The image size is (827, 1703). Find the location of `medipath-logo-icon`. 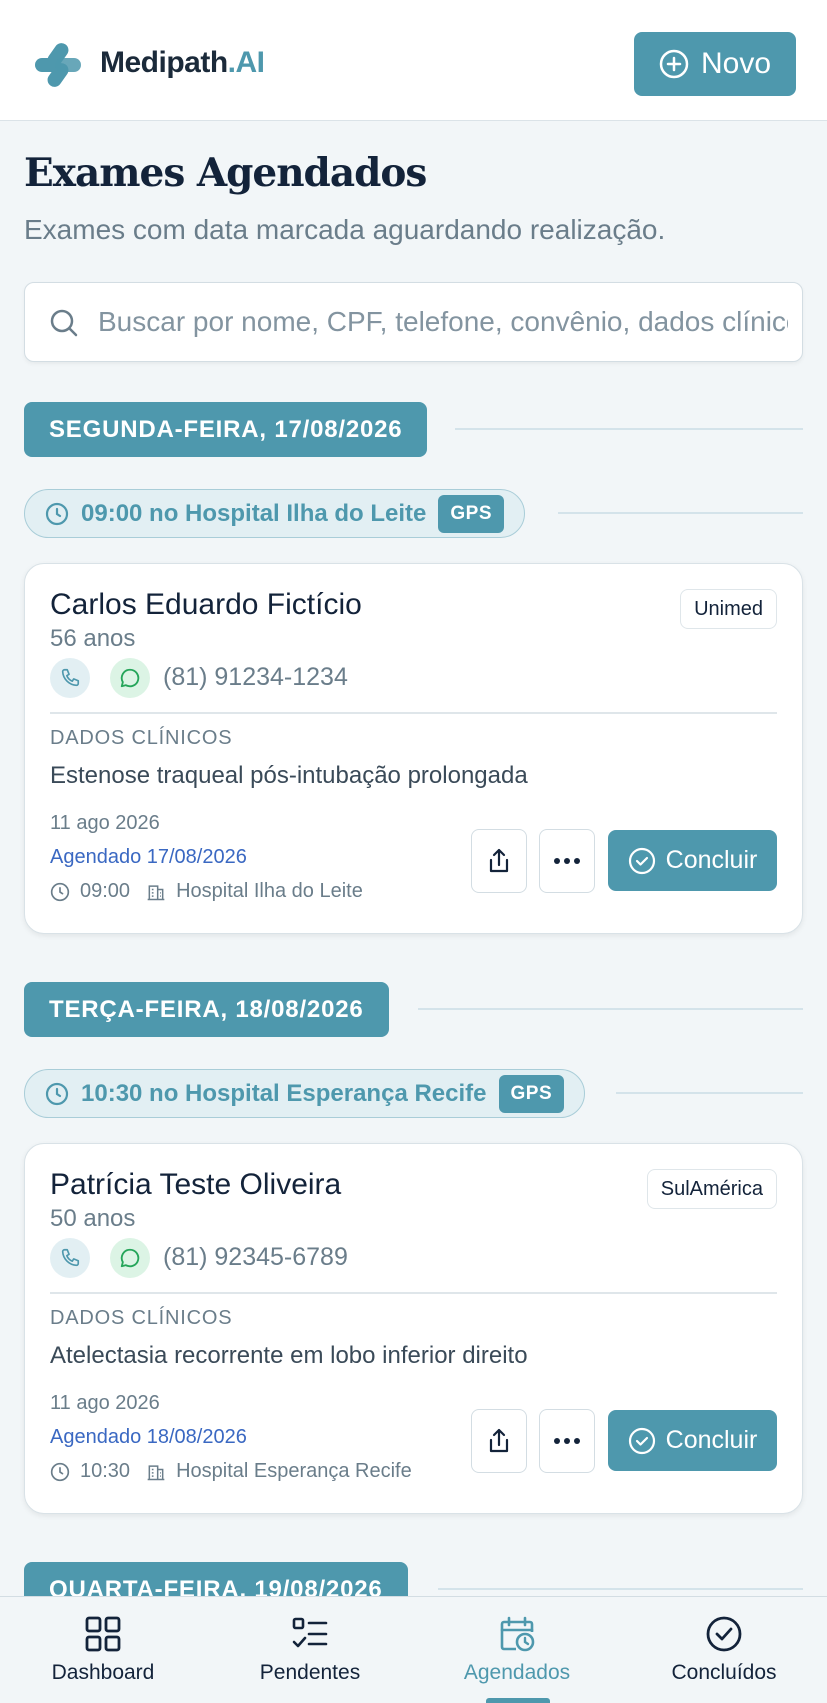

medipath-logo-icon is located at coordinates (58, 65).